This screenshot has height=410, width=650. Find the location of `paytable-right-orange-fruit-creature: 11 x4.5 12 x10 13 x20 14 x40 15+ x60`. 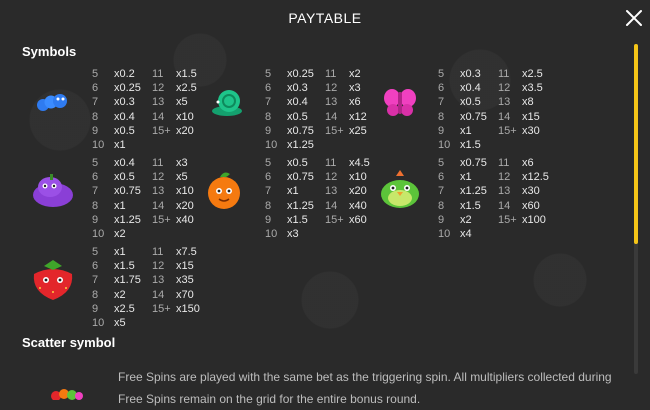

paytable-right-orange-fruit-creature: 11 x4.5 12 x10 13 x20 14 x40 15+ x60 is located at coordinates (347, 191).